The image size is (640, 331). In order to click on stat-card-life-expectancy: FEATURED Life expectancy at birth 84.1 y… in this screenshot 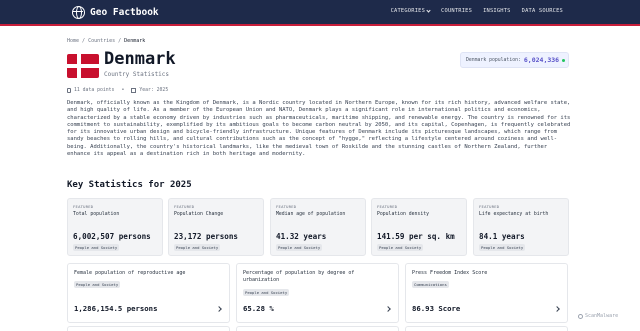, I will do `click(521, 227)`.